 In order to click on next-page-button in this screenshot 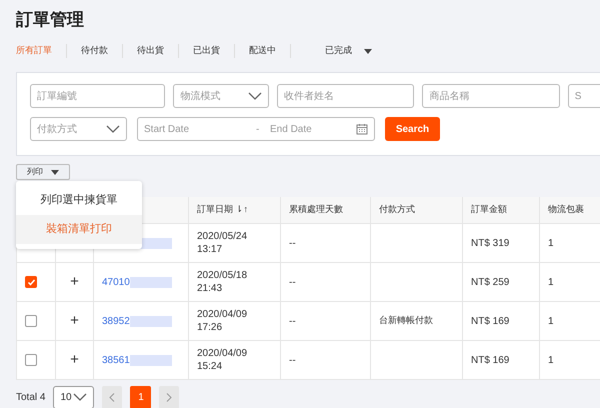, I will do `click(169, 397)`.